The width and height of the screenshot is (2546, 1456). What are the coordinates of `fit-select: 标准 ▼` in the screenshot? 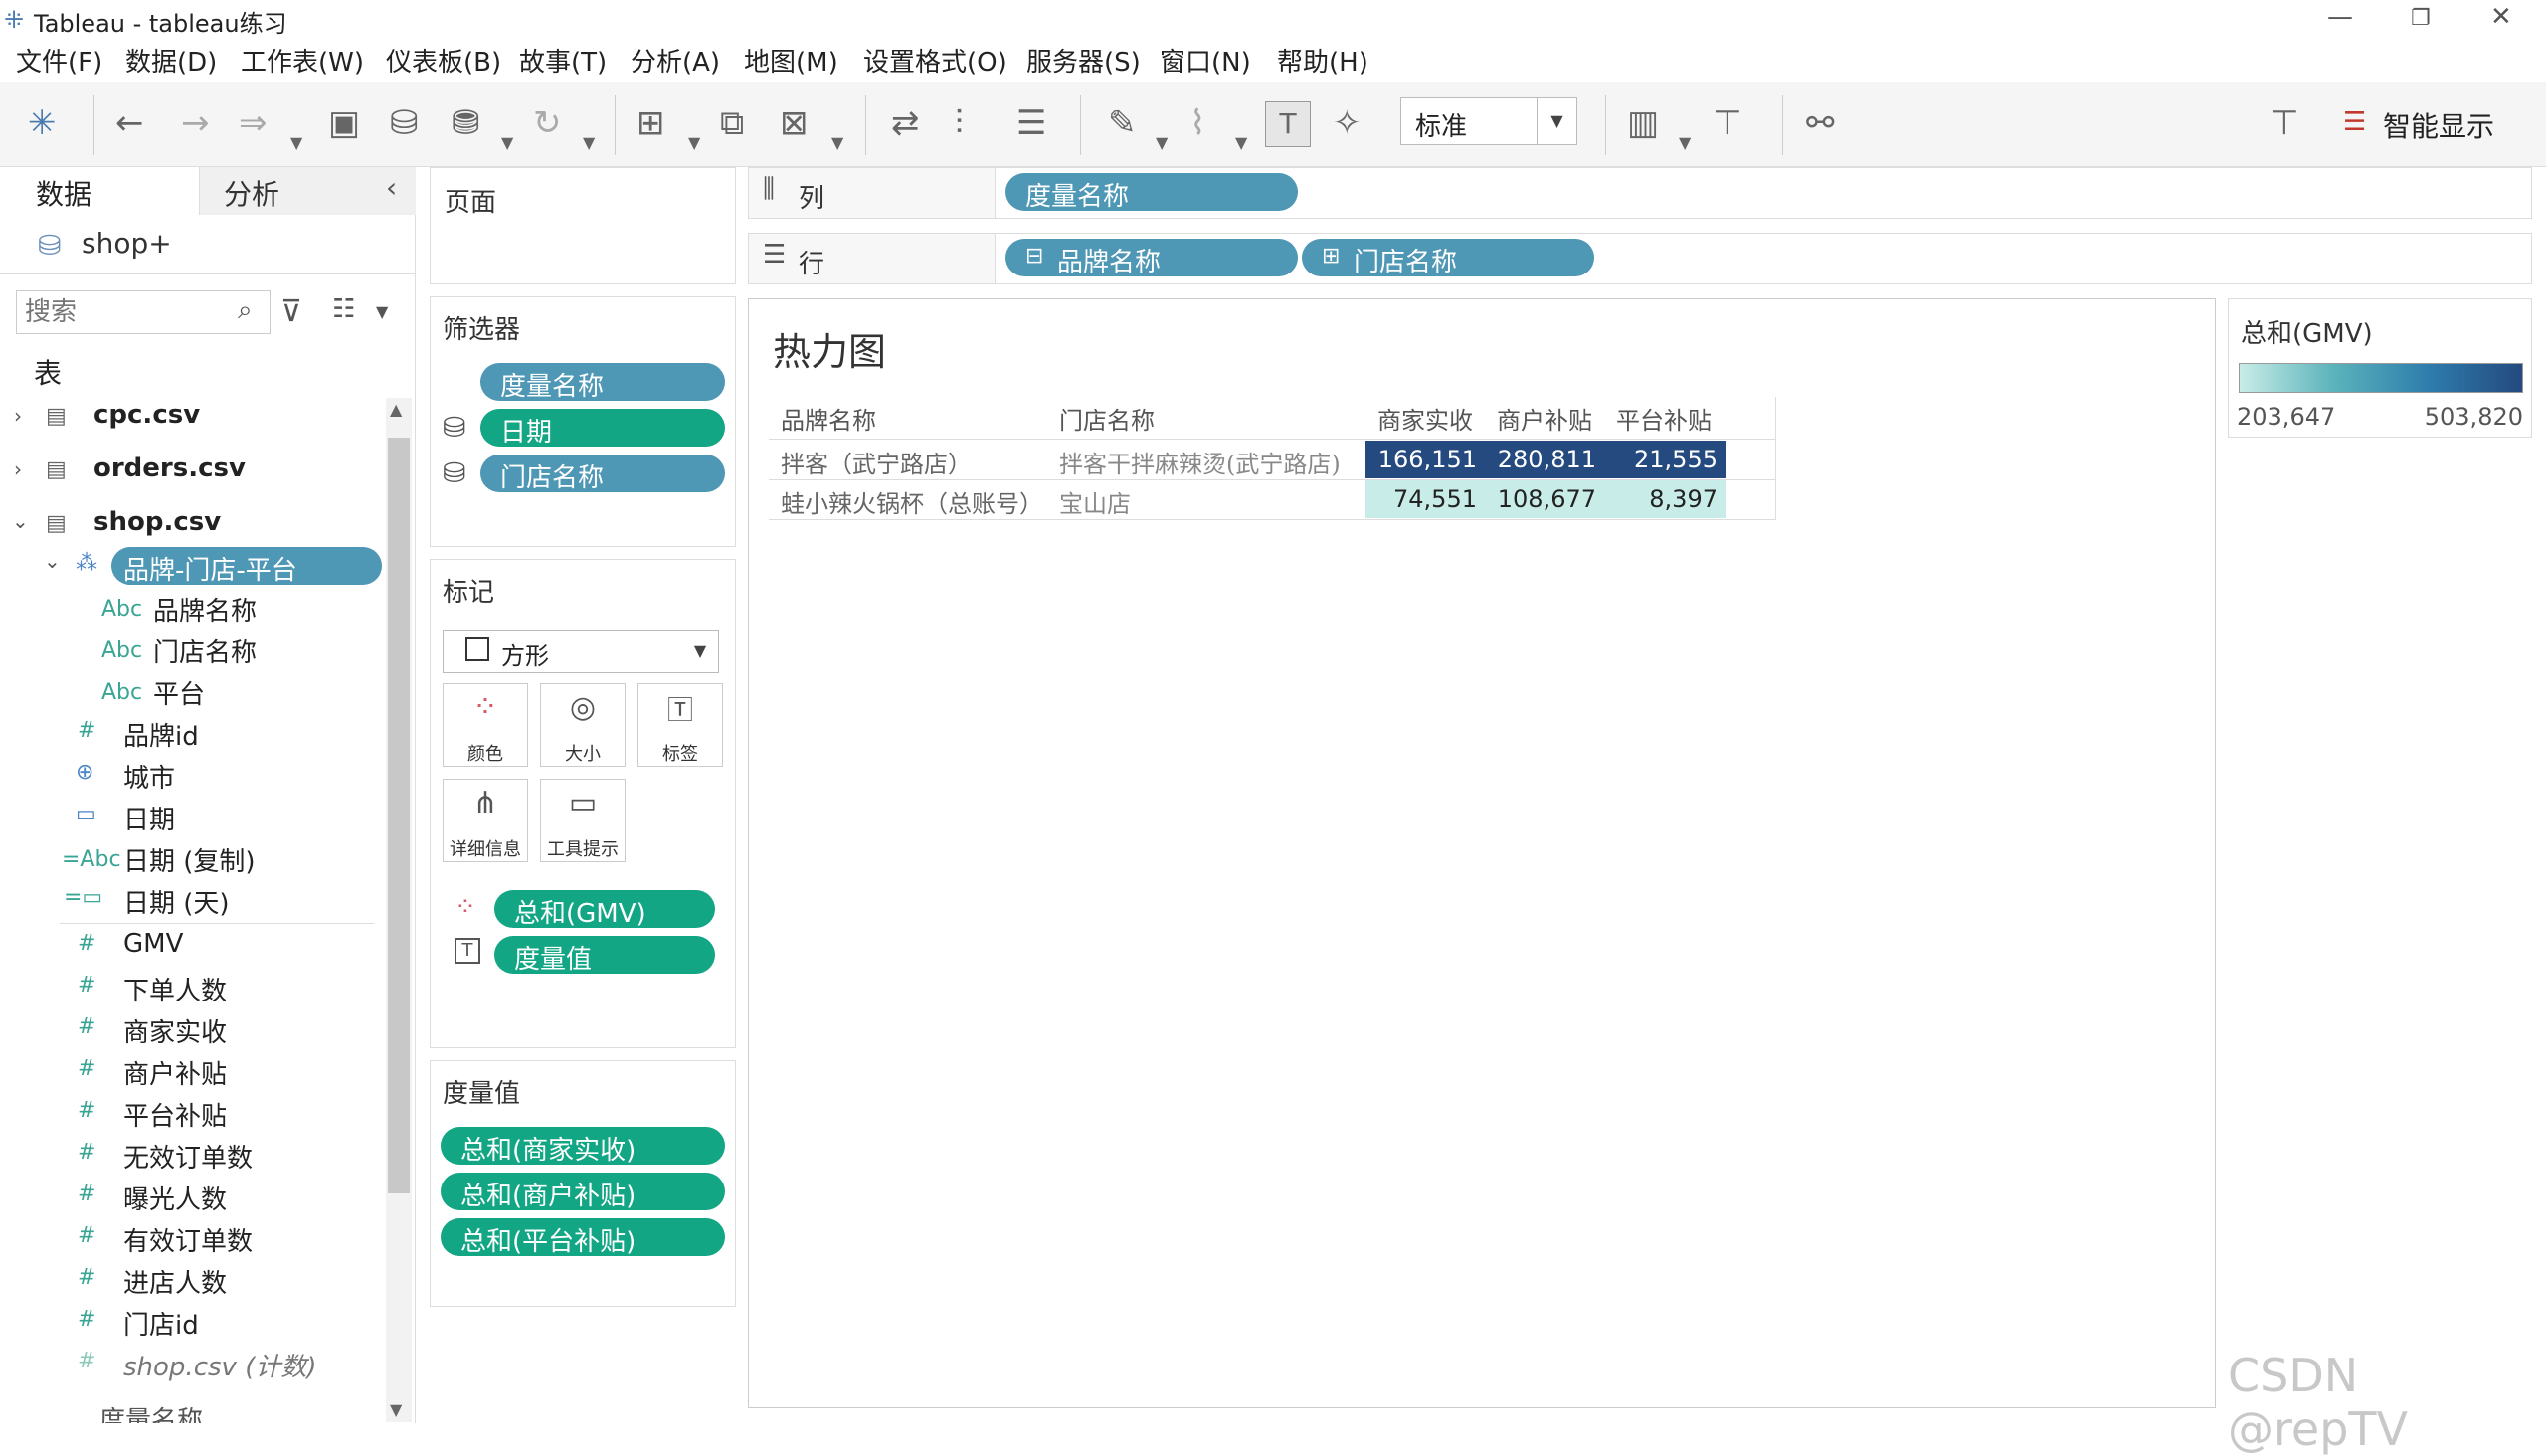 It's located at (1488, 121).